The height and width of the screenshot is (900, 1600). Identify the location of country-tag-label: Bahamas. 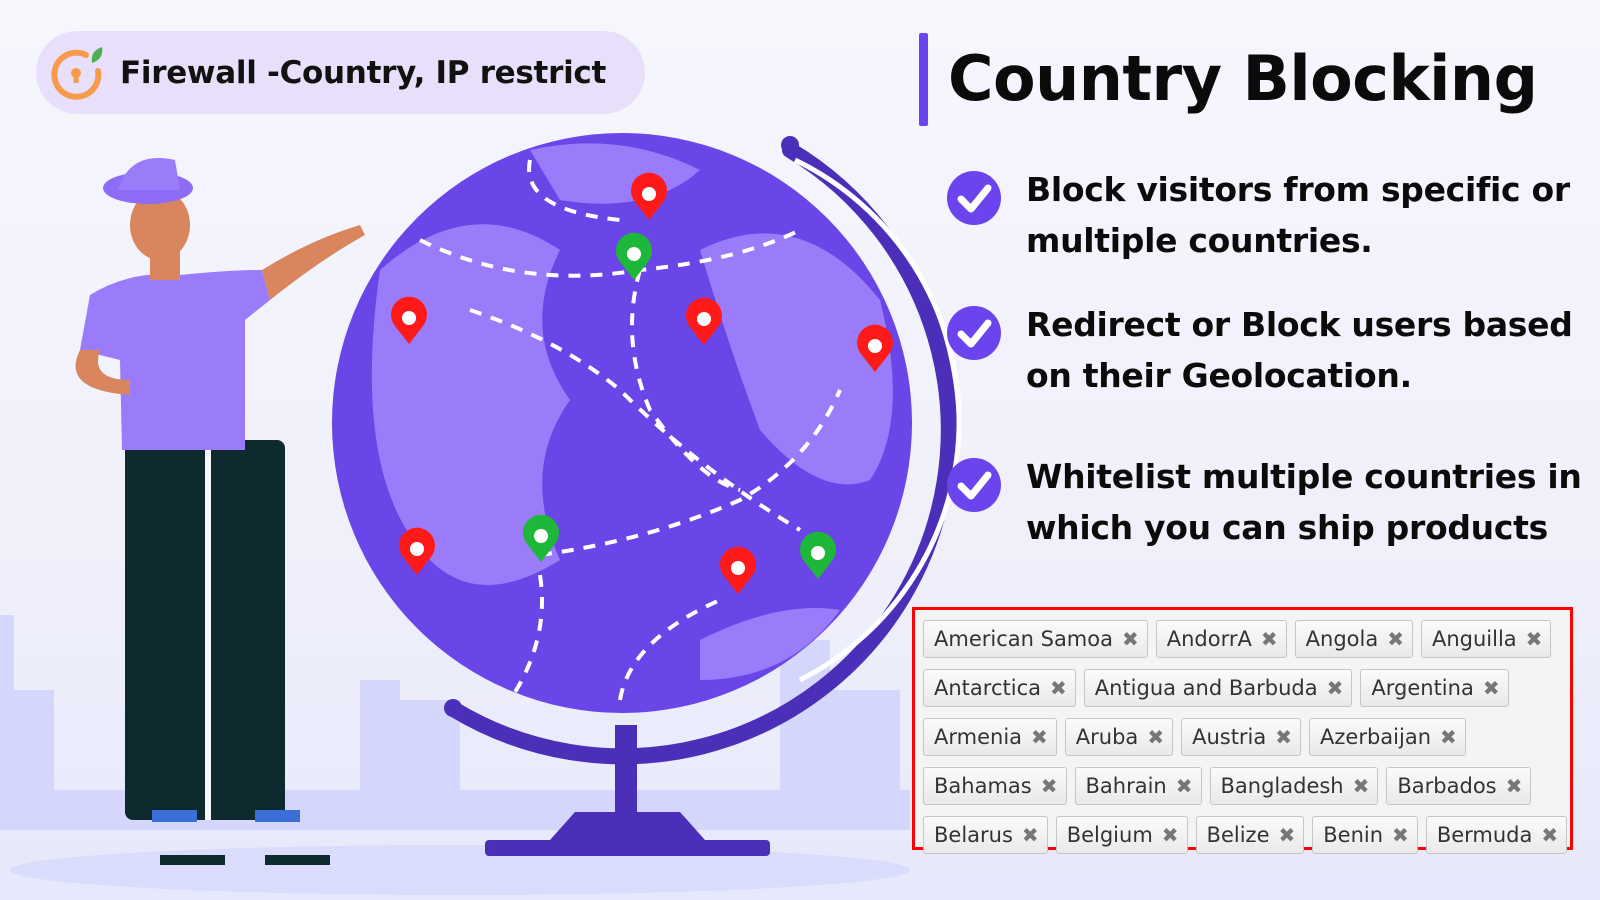
(983, 785).